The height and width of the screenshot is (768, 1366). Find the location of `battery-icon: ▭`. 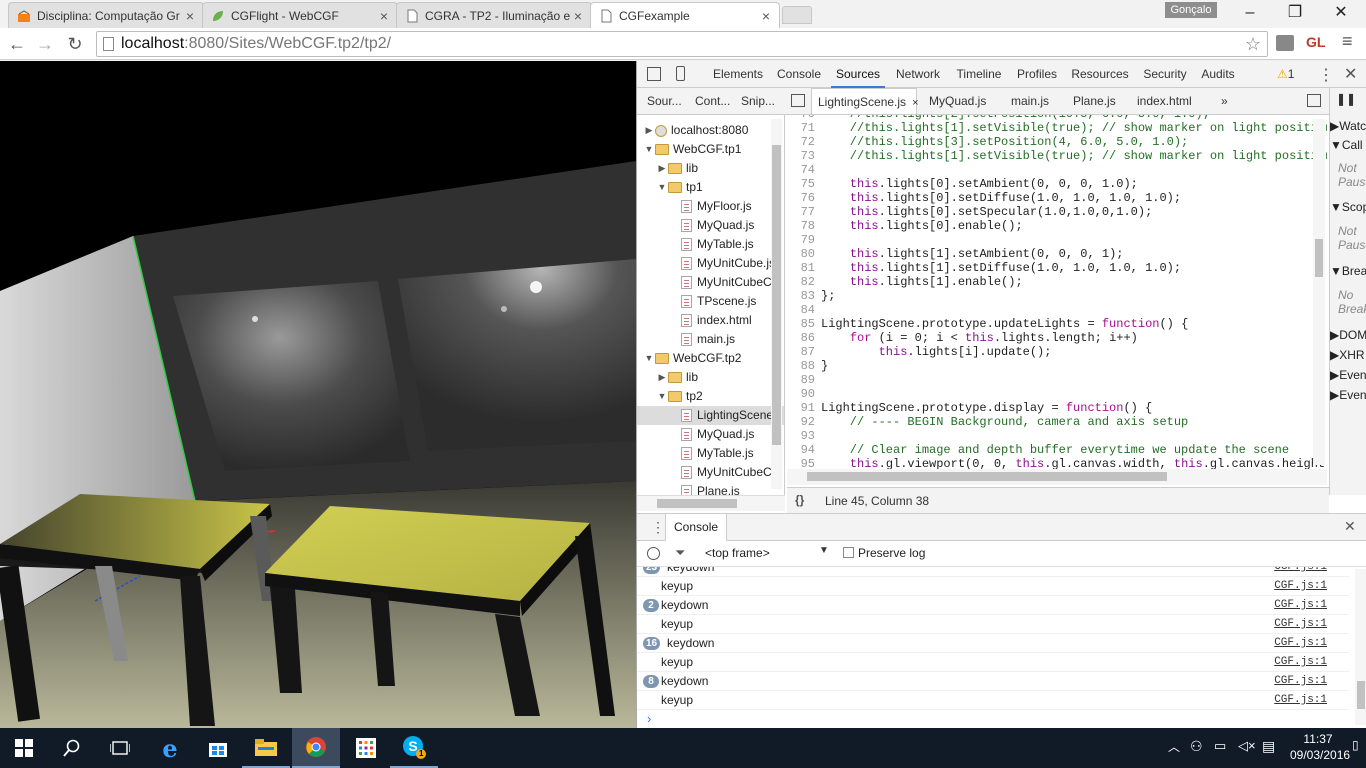

battery-icon: ▭ is located at coordinates (1220, 746).